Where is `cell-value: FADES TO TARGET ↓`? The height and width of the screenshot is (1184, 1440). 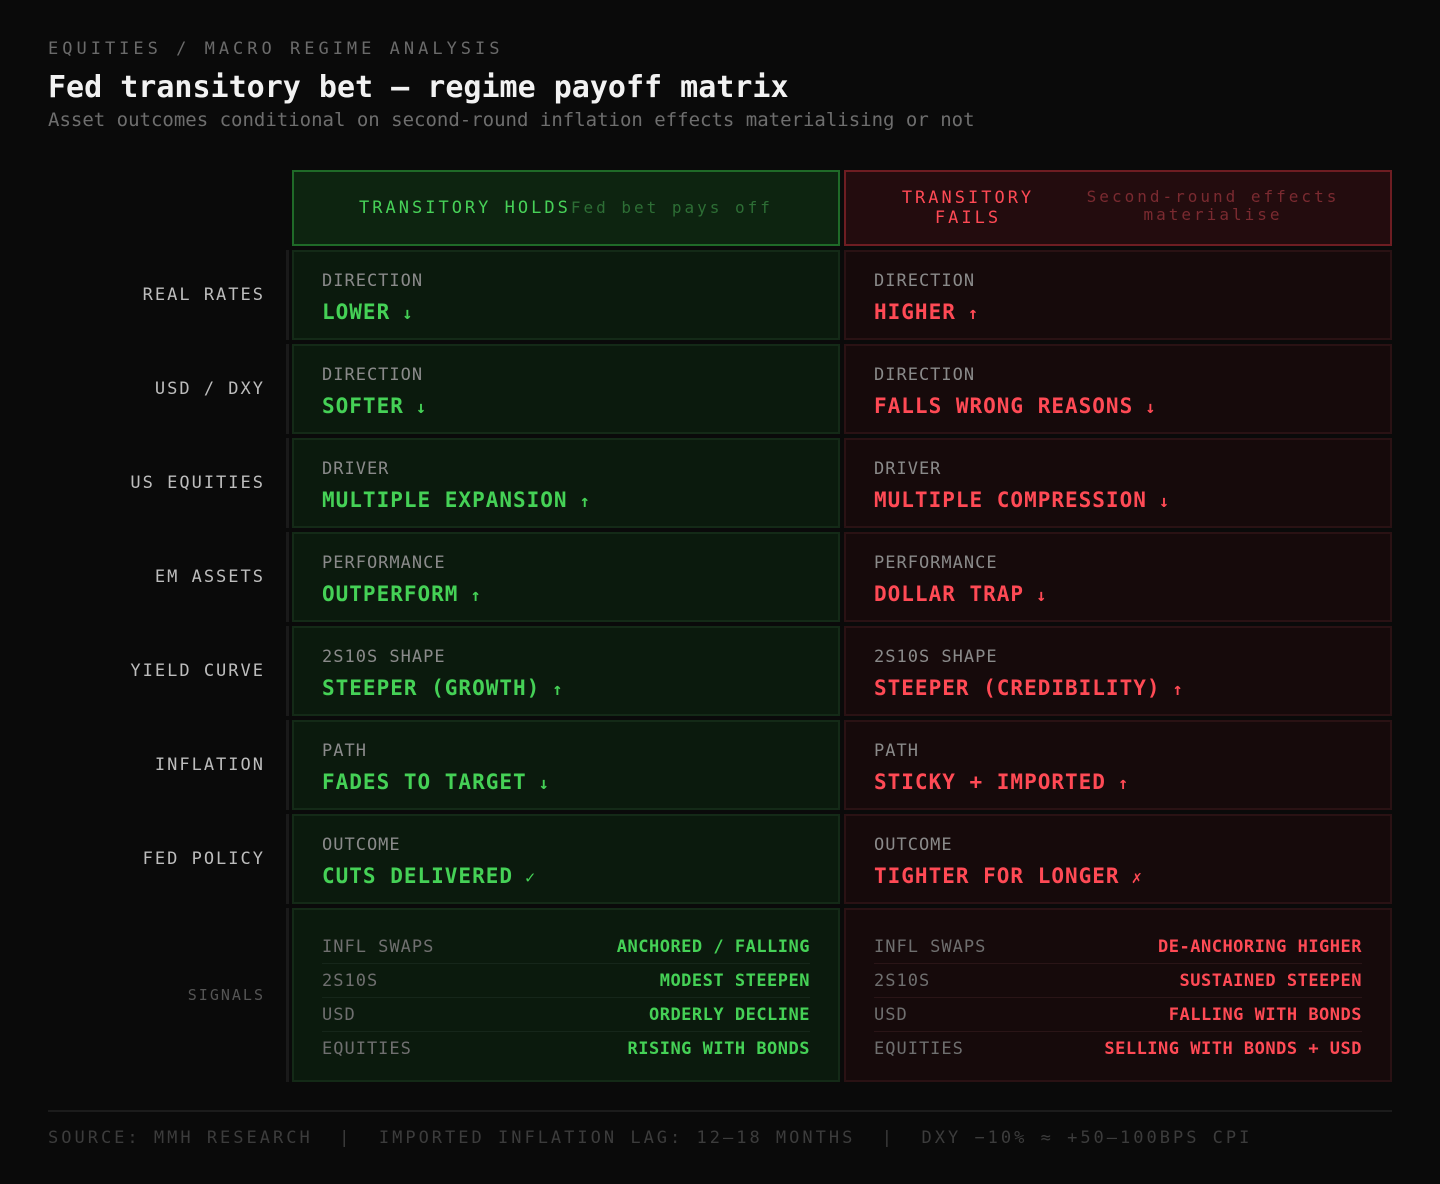 cell-value: FADES TO TARGET ↓ is located at coordinates (580, 783).